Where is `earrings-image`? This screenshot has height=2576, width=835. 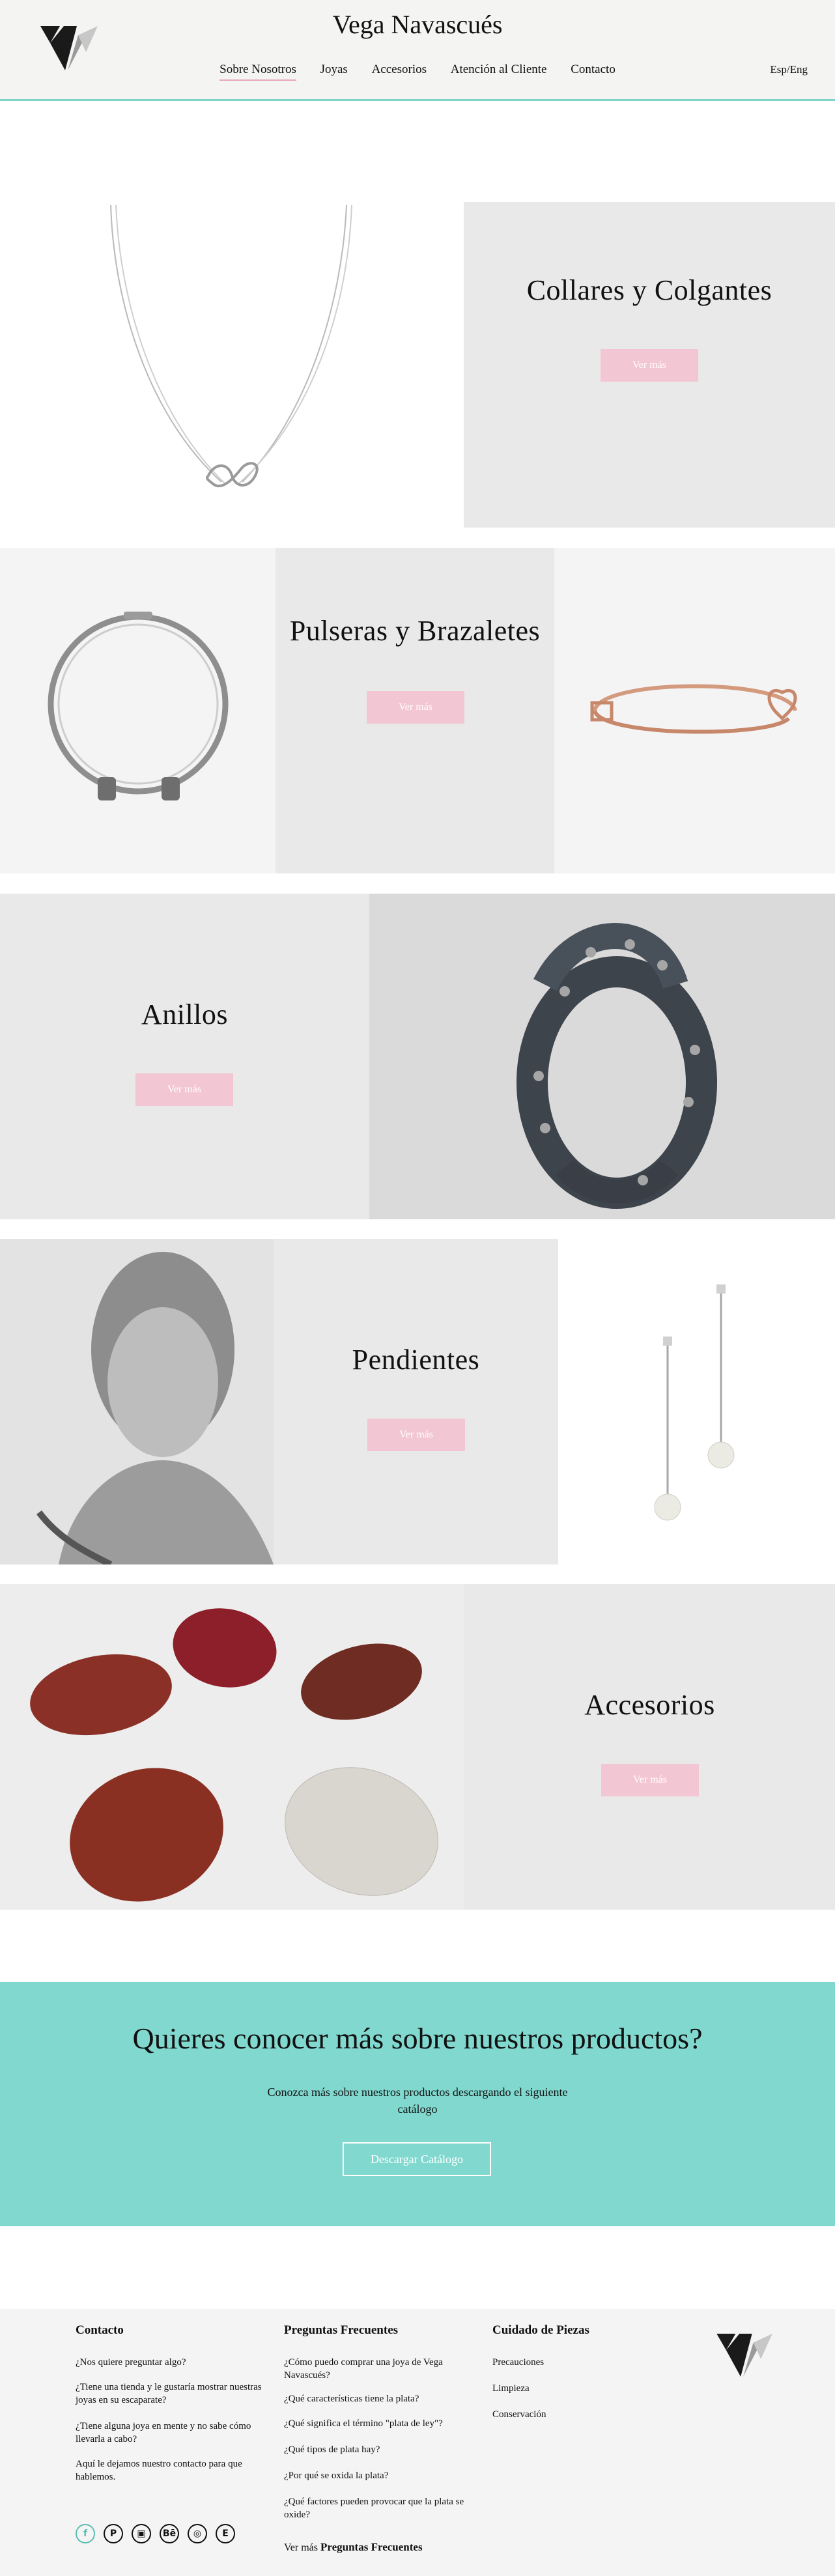
earrings-image is located at coordinates (696, 1401).